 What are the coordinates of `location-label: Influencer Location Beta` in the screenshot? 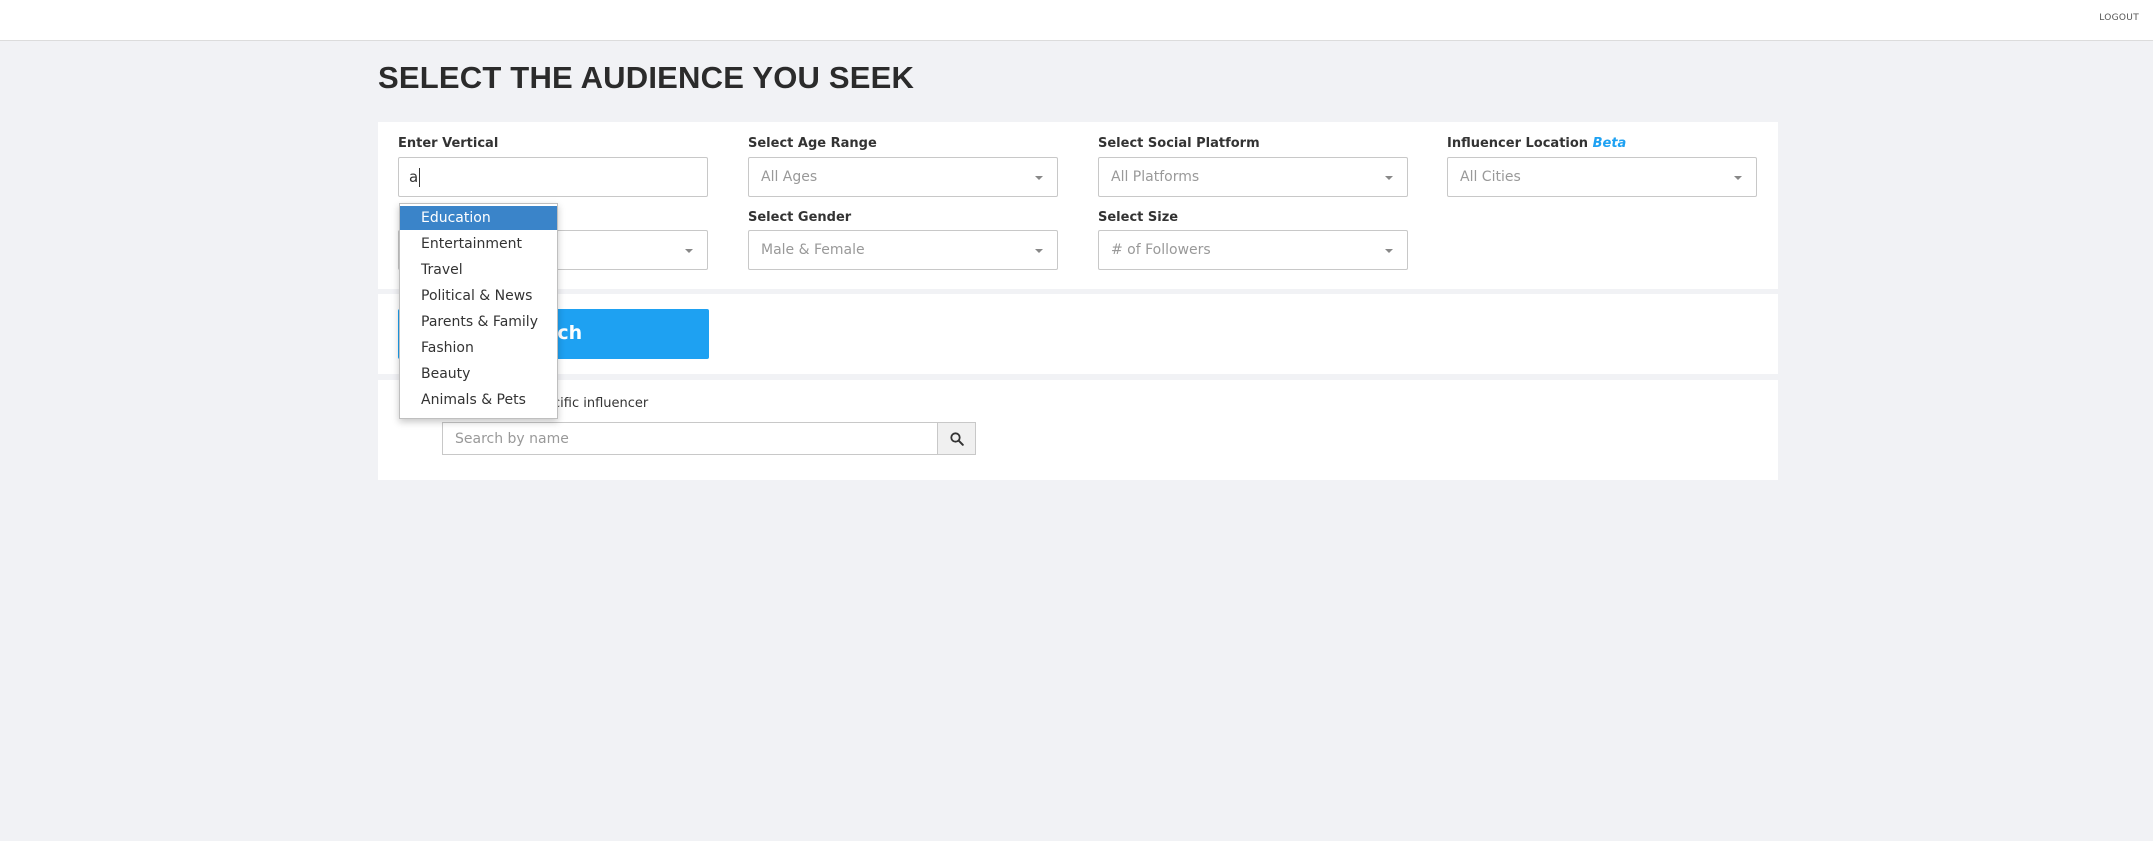 It's located at (1536, 143).